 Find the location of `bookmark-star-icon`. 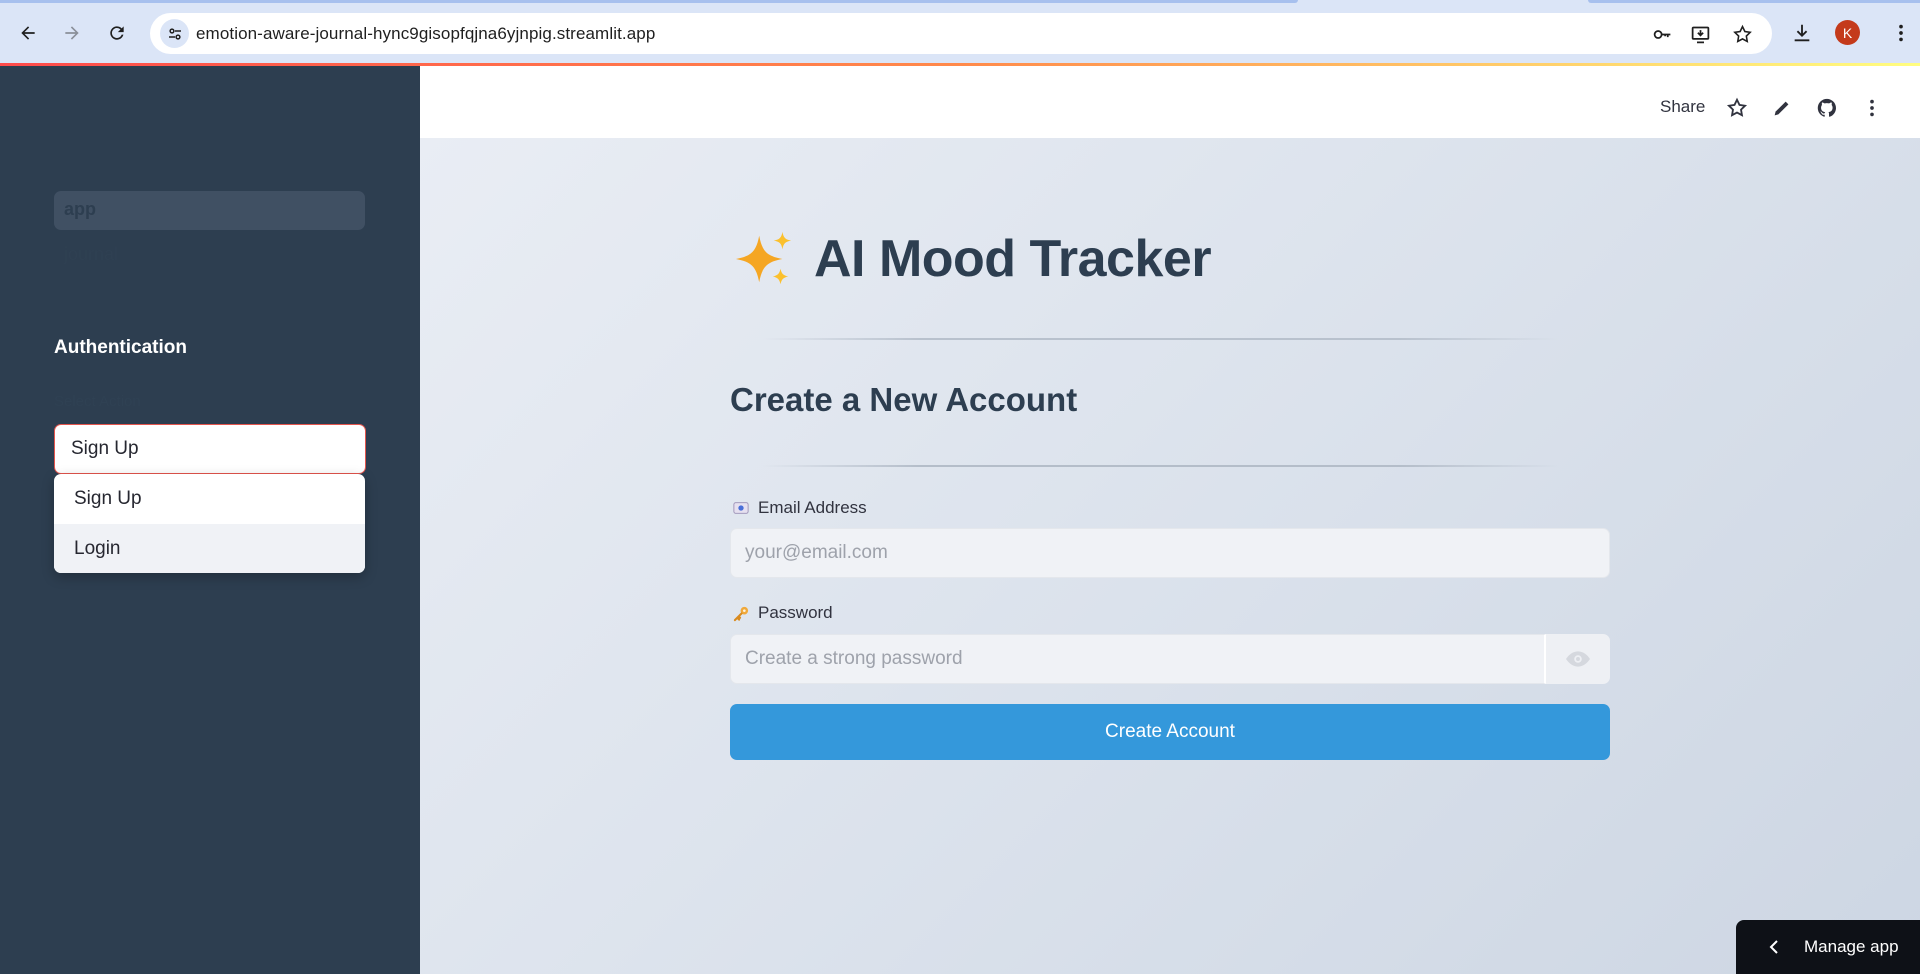

bookmark-star-icon is located at coordinates (1742, 34).